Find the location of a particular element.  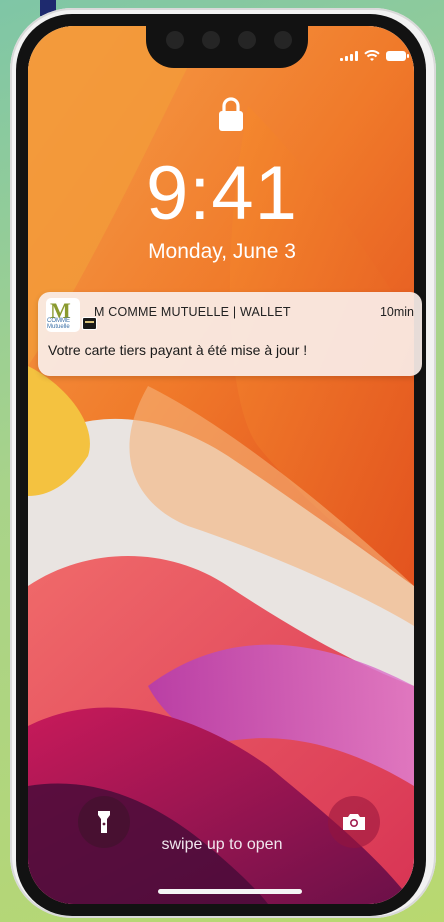

phone-notch is located at coordinates (227, 41).